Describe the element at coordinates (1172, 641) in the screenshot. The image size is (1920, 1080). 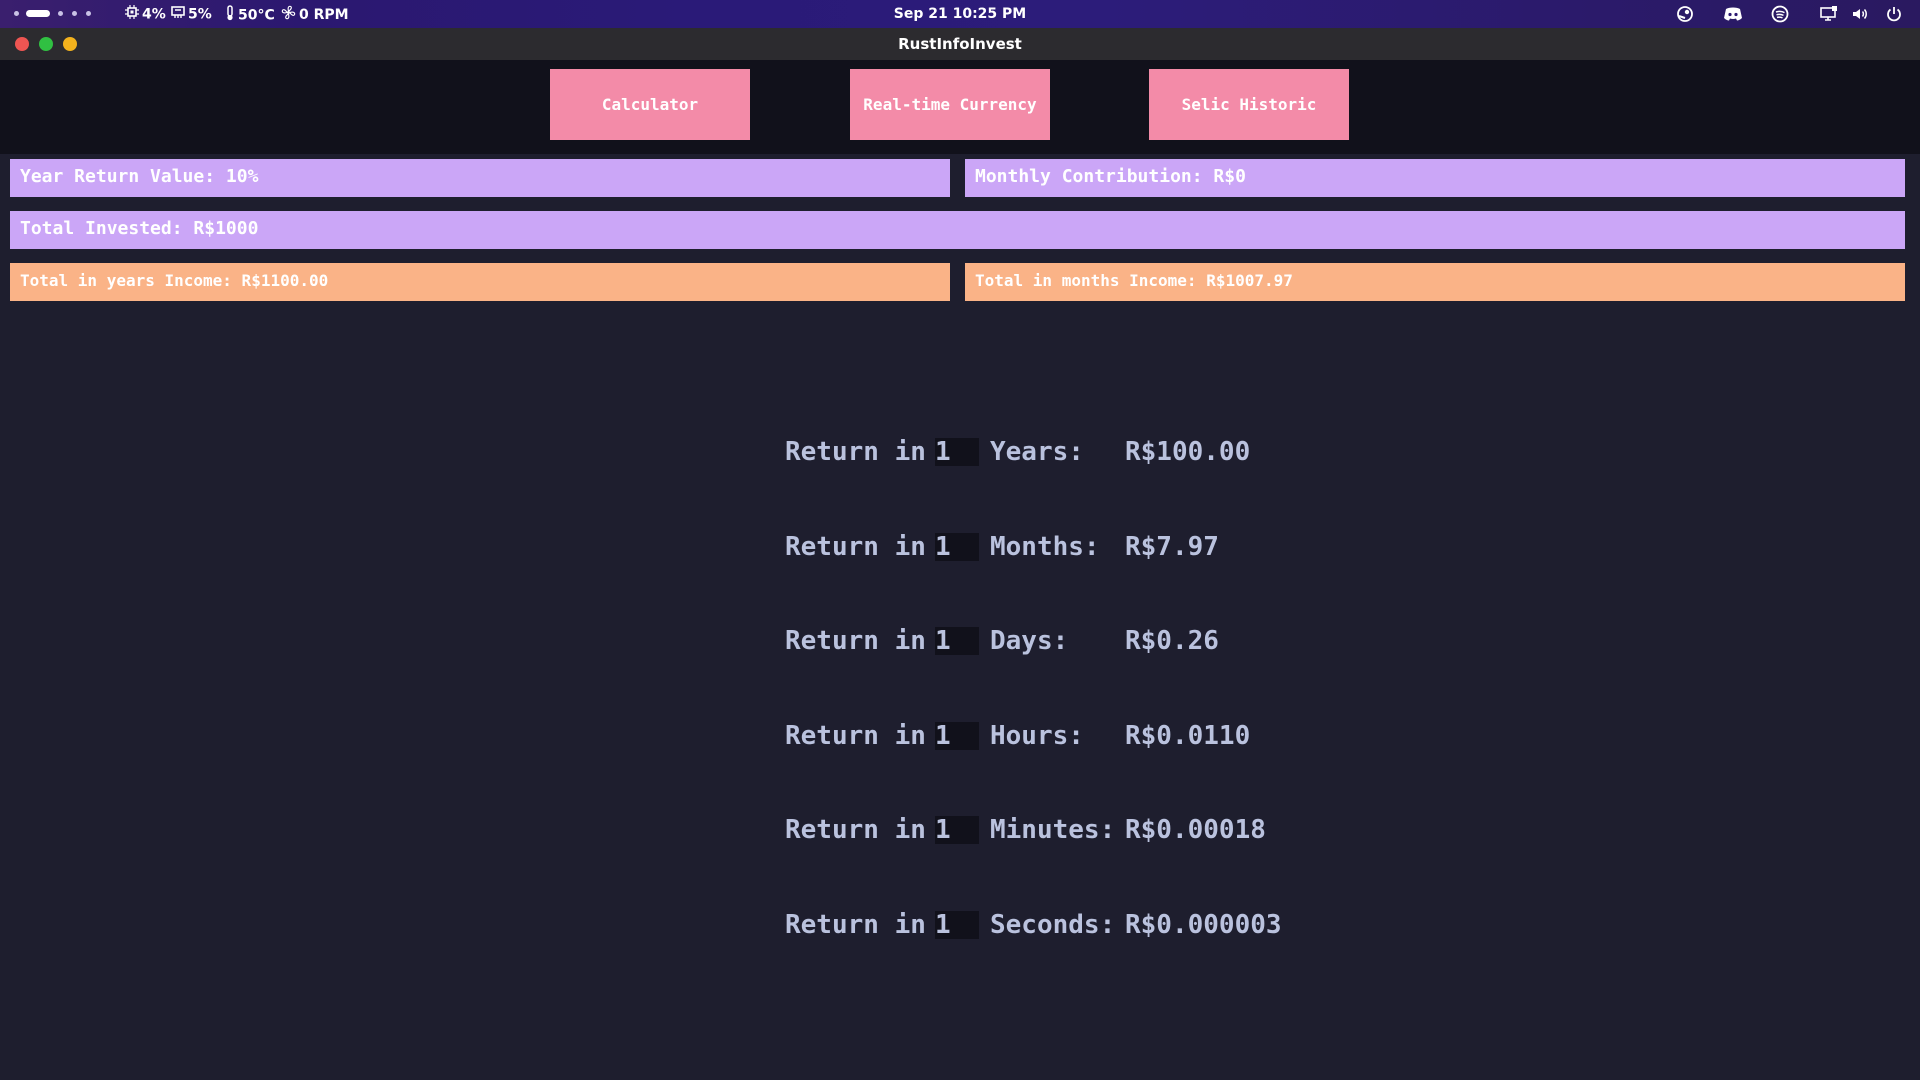
I see `return-value: R$0.26` at that location.